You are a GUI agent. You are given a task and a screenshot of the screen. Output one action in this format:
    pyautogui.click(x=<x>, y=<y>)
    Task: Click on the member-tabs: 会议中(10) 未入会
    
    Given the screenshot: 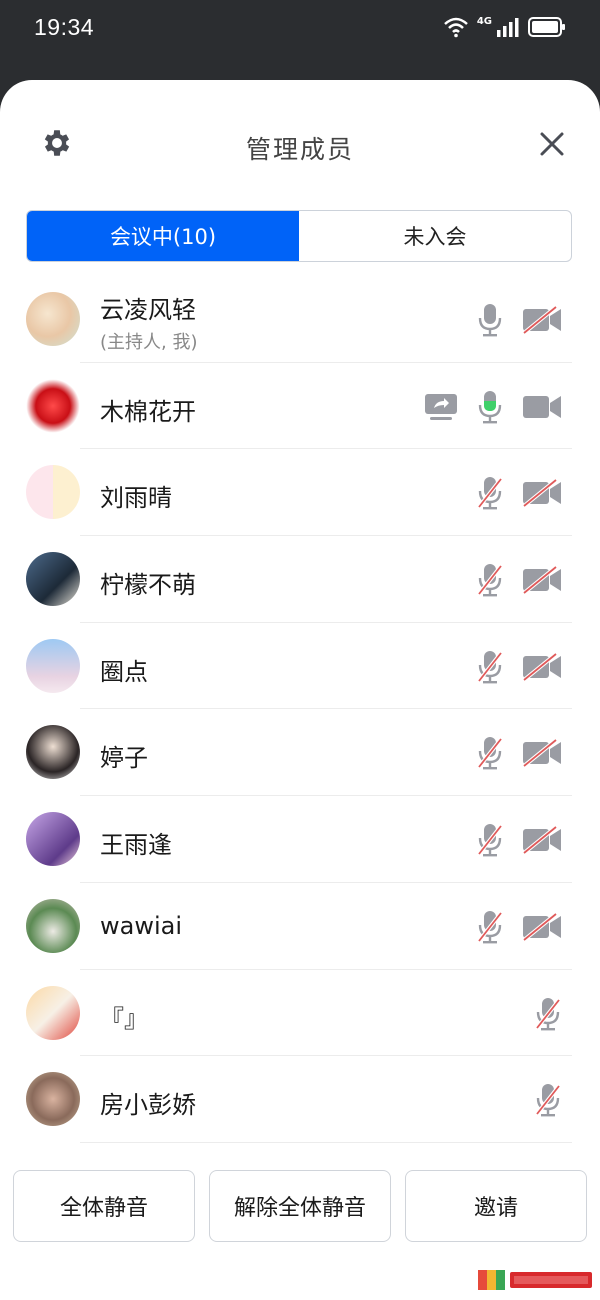 What is the action you would take?
    pyautogui.click(x=299, y=236)
    